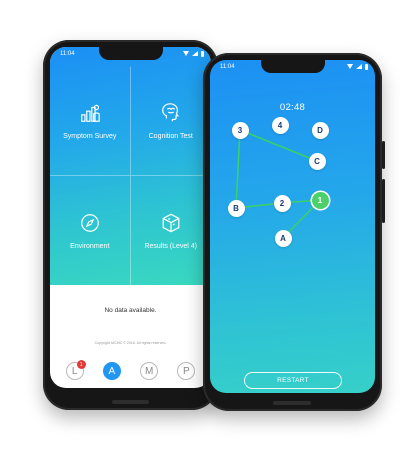  I want to click on tile-results: Results (Level 4), so click(171, 230).